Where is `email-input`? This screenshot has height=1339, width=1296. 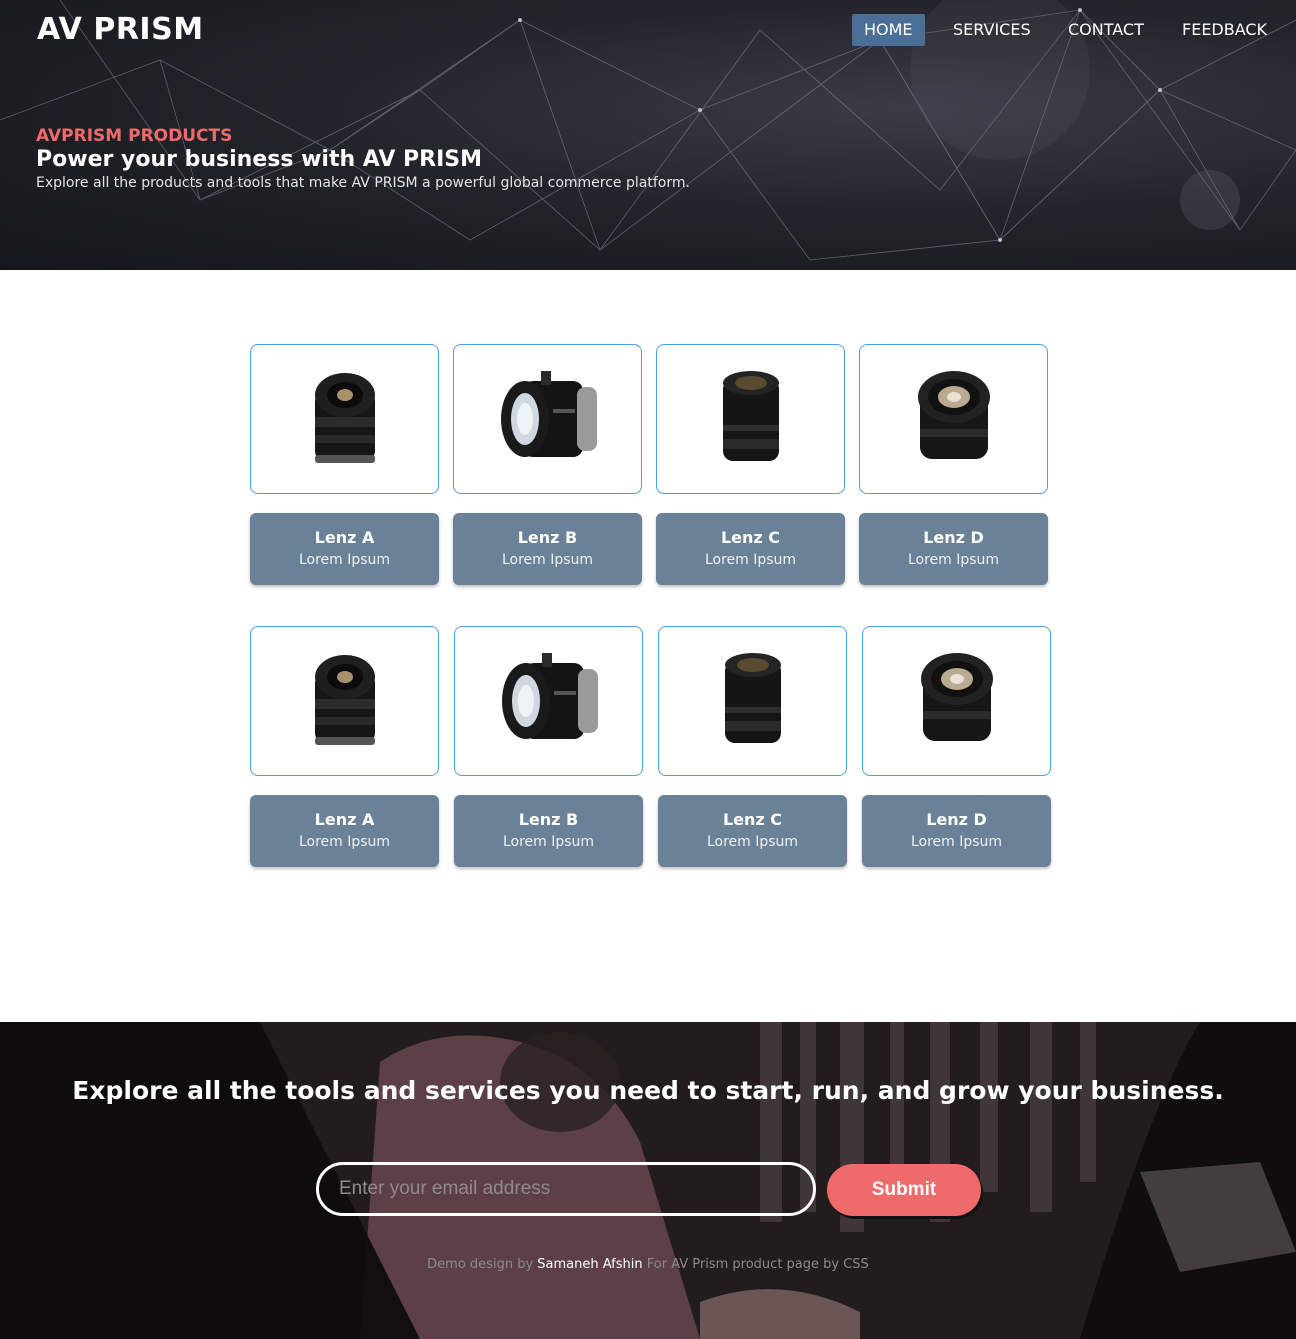
email-input is located at coordinates (566, 1189).